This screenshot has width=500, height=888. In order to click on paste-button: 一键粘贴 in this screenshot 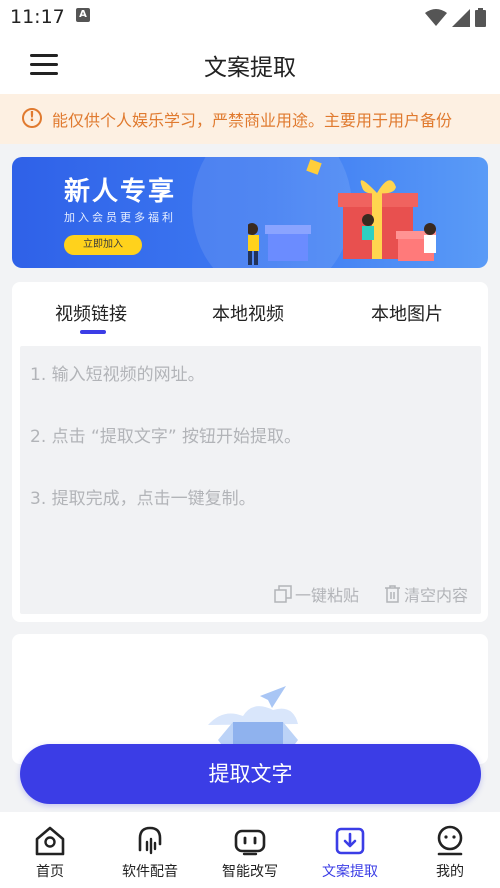, I will do `click(316, 594)`.